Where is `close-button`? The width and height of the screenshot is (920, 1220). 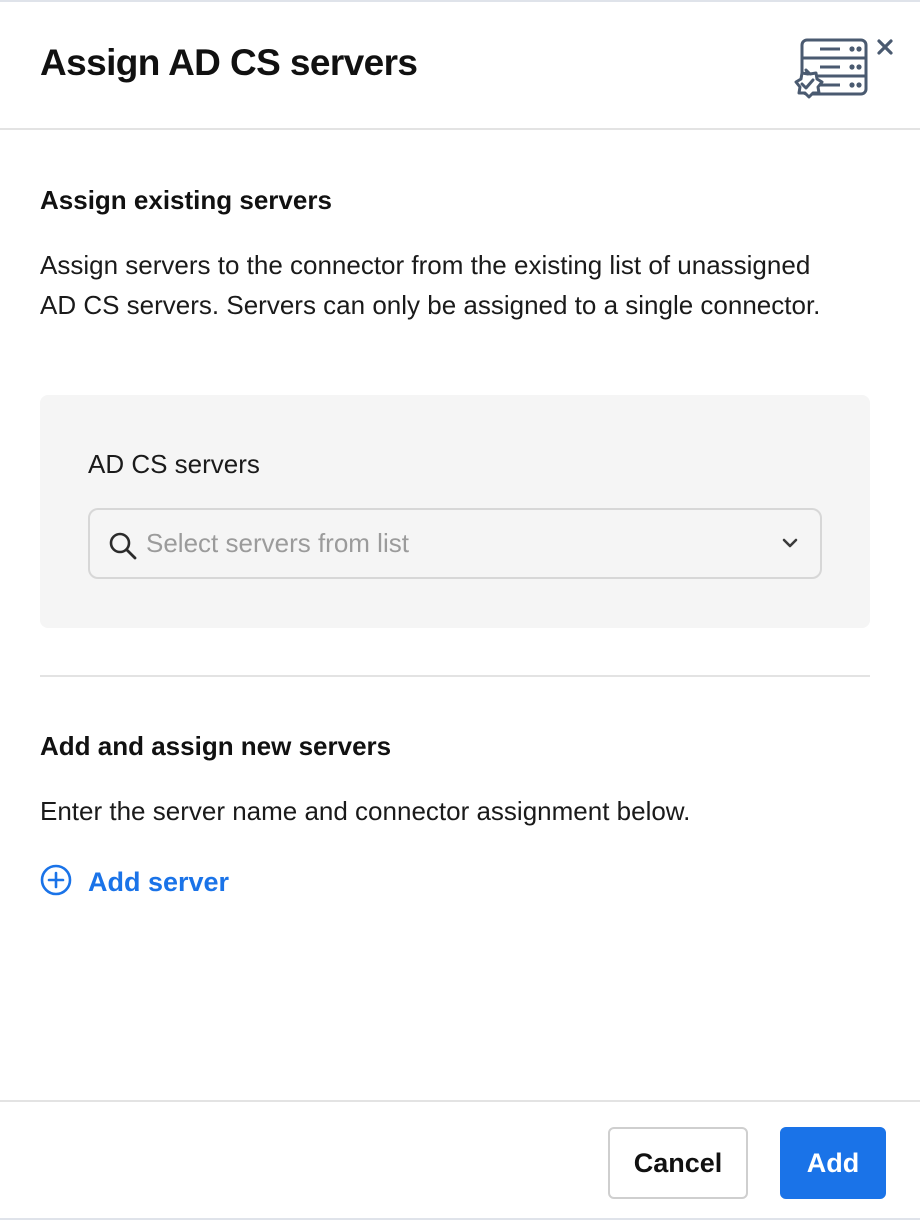 close-button is located at coordinates (885, 47).